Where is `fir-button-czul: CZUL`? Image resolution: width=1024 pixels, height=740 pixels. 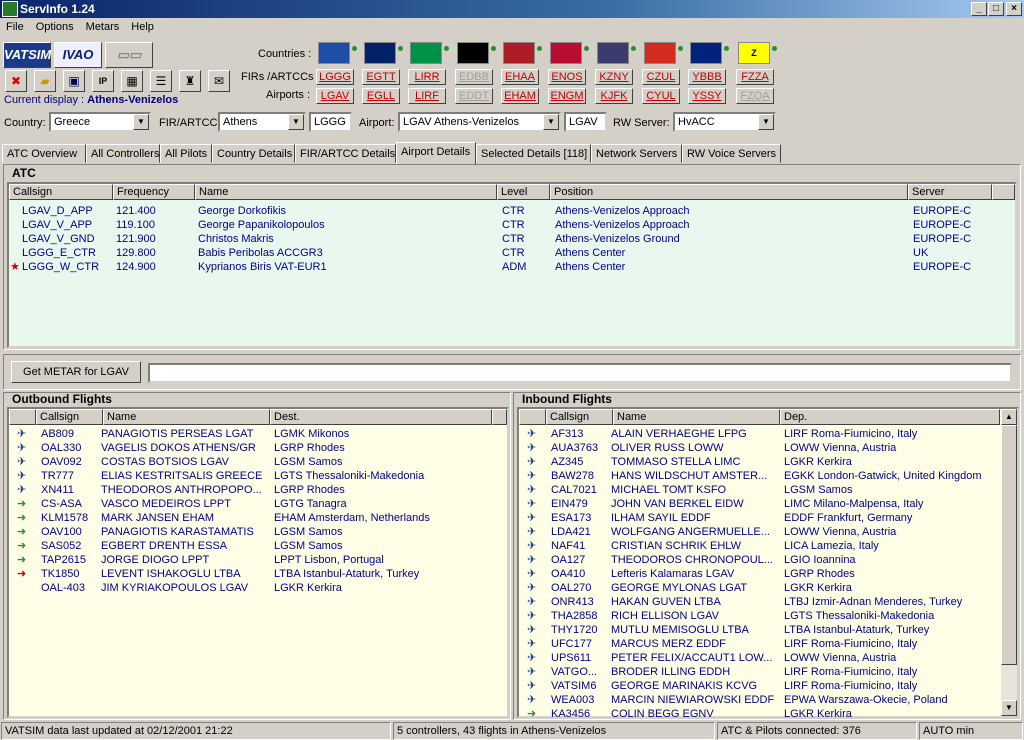
fir-button-czul: CZUL is located at coordinates (661, 77).